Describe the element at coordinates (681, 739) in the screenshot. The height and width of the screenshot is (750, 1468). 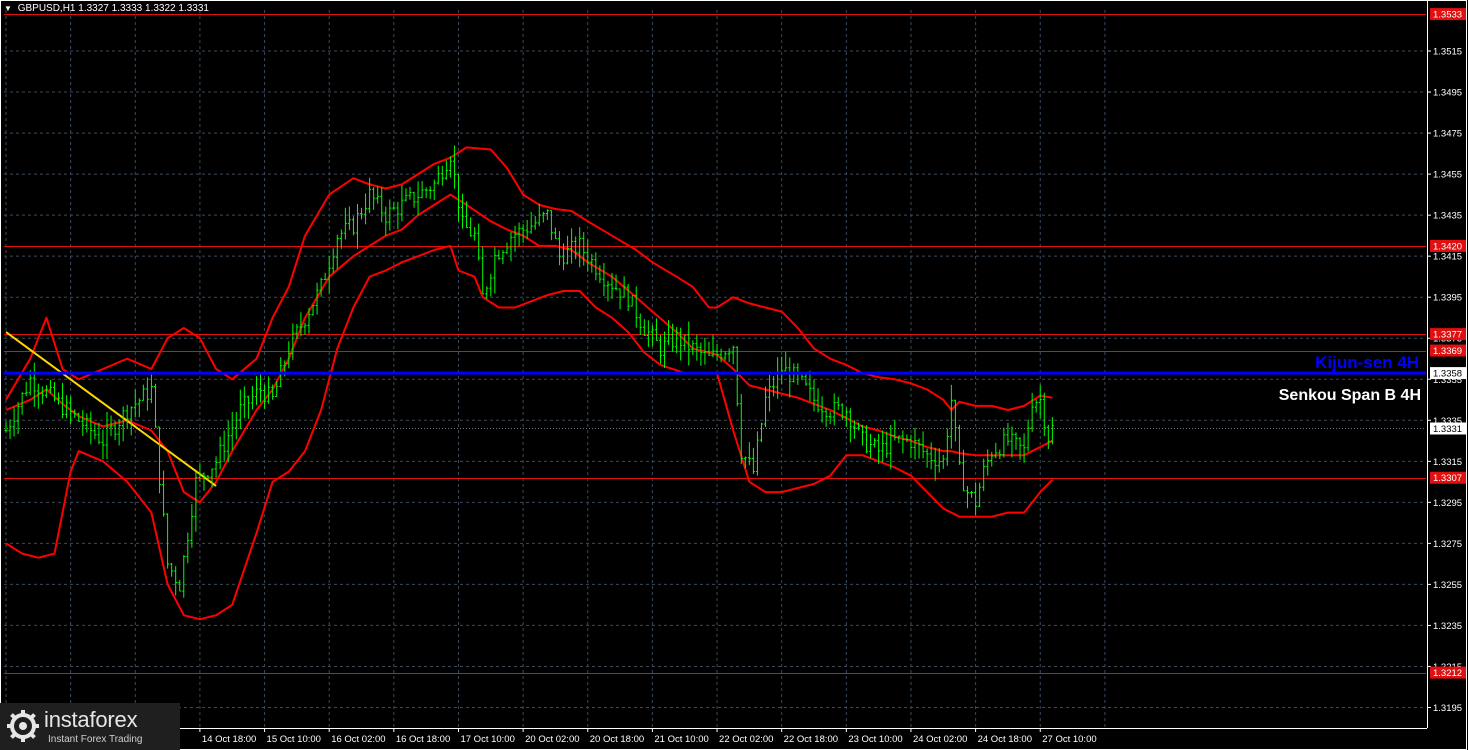
I see `x-tick-label: 21 Oct 10:00` at that location.